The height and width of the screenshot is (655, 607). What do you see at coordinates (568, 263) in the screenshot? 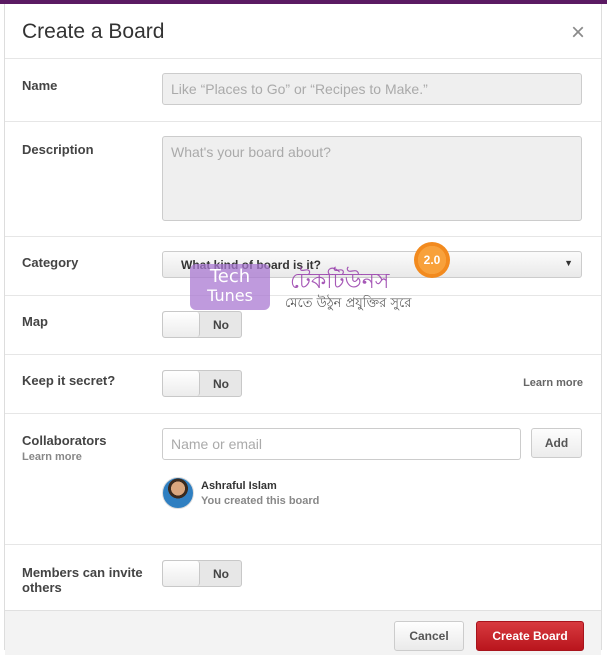
I see `chevron-down-icon: ▼` at bounding box center [568, 263].